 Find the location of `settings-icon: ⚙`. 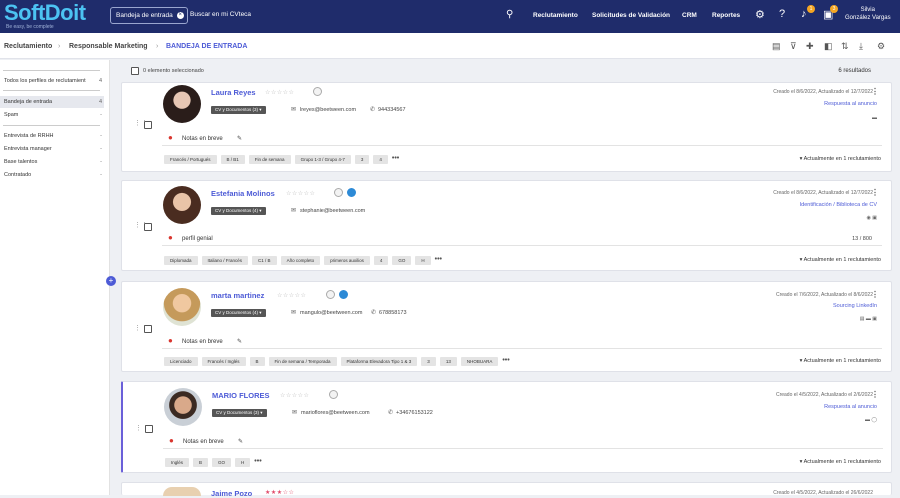

settings-icon: ⚙ is located at coordinates (881, 46).